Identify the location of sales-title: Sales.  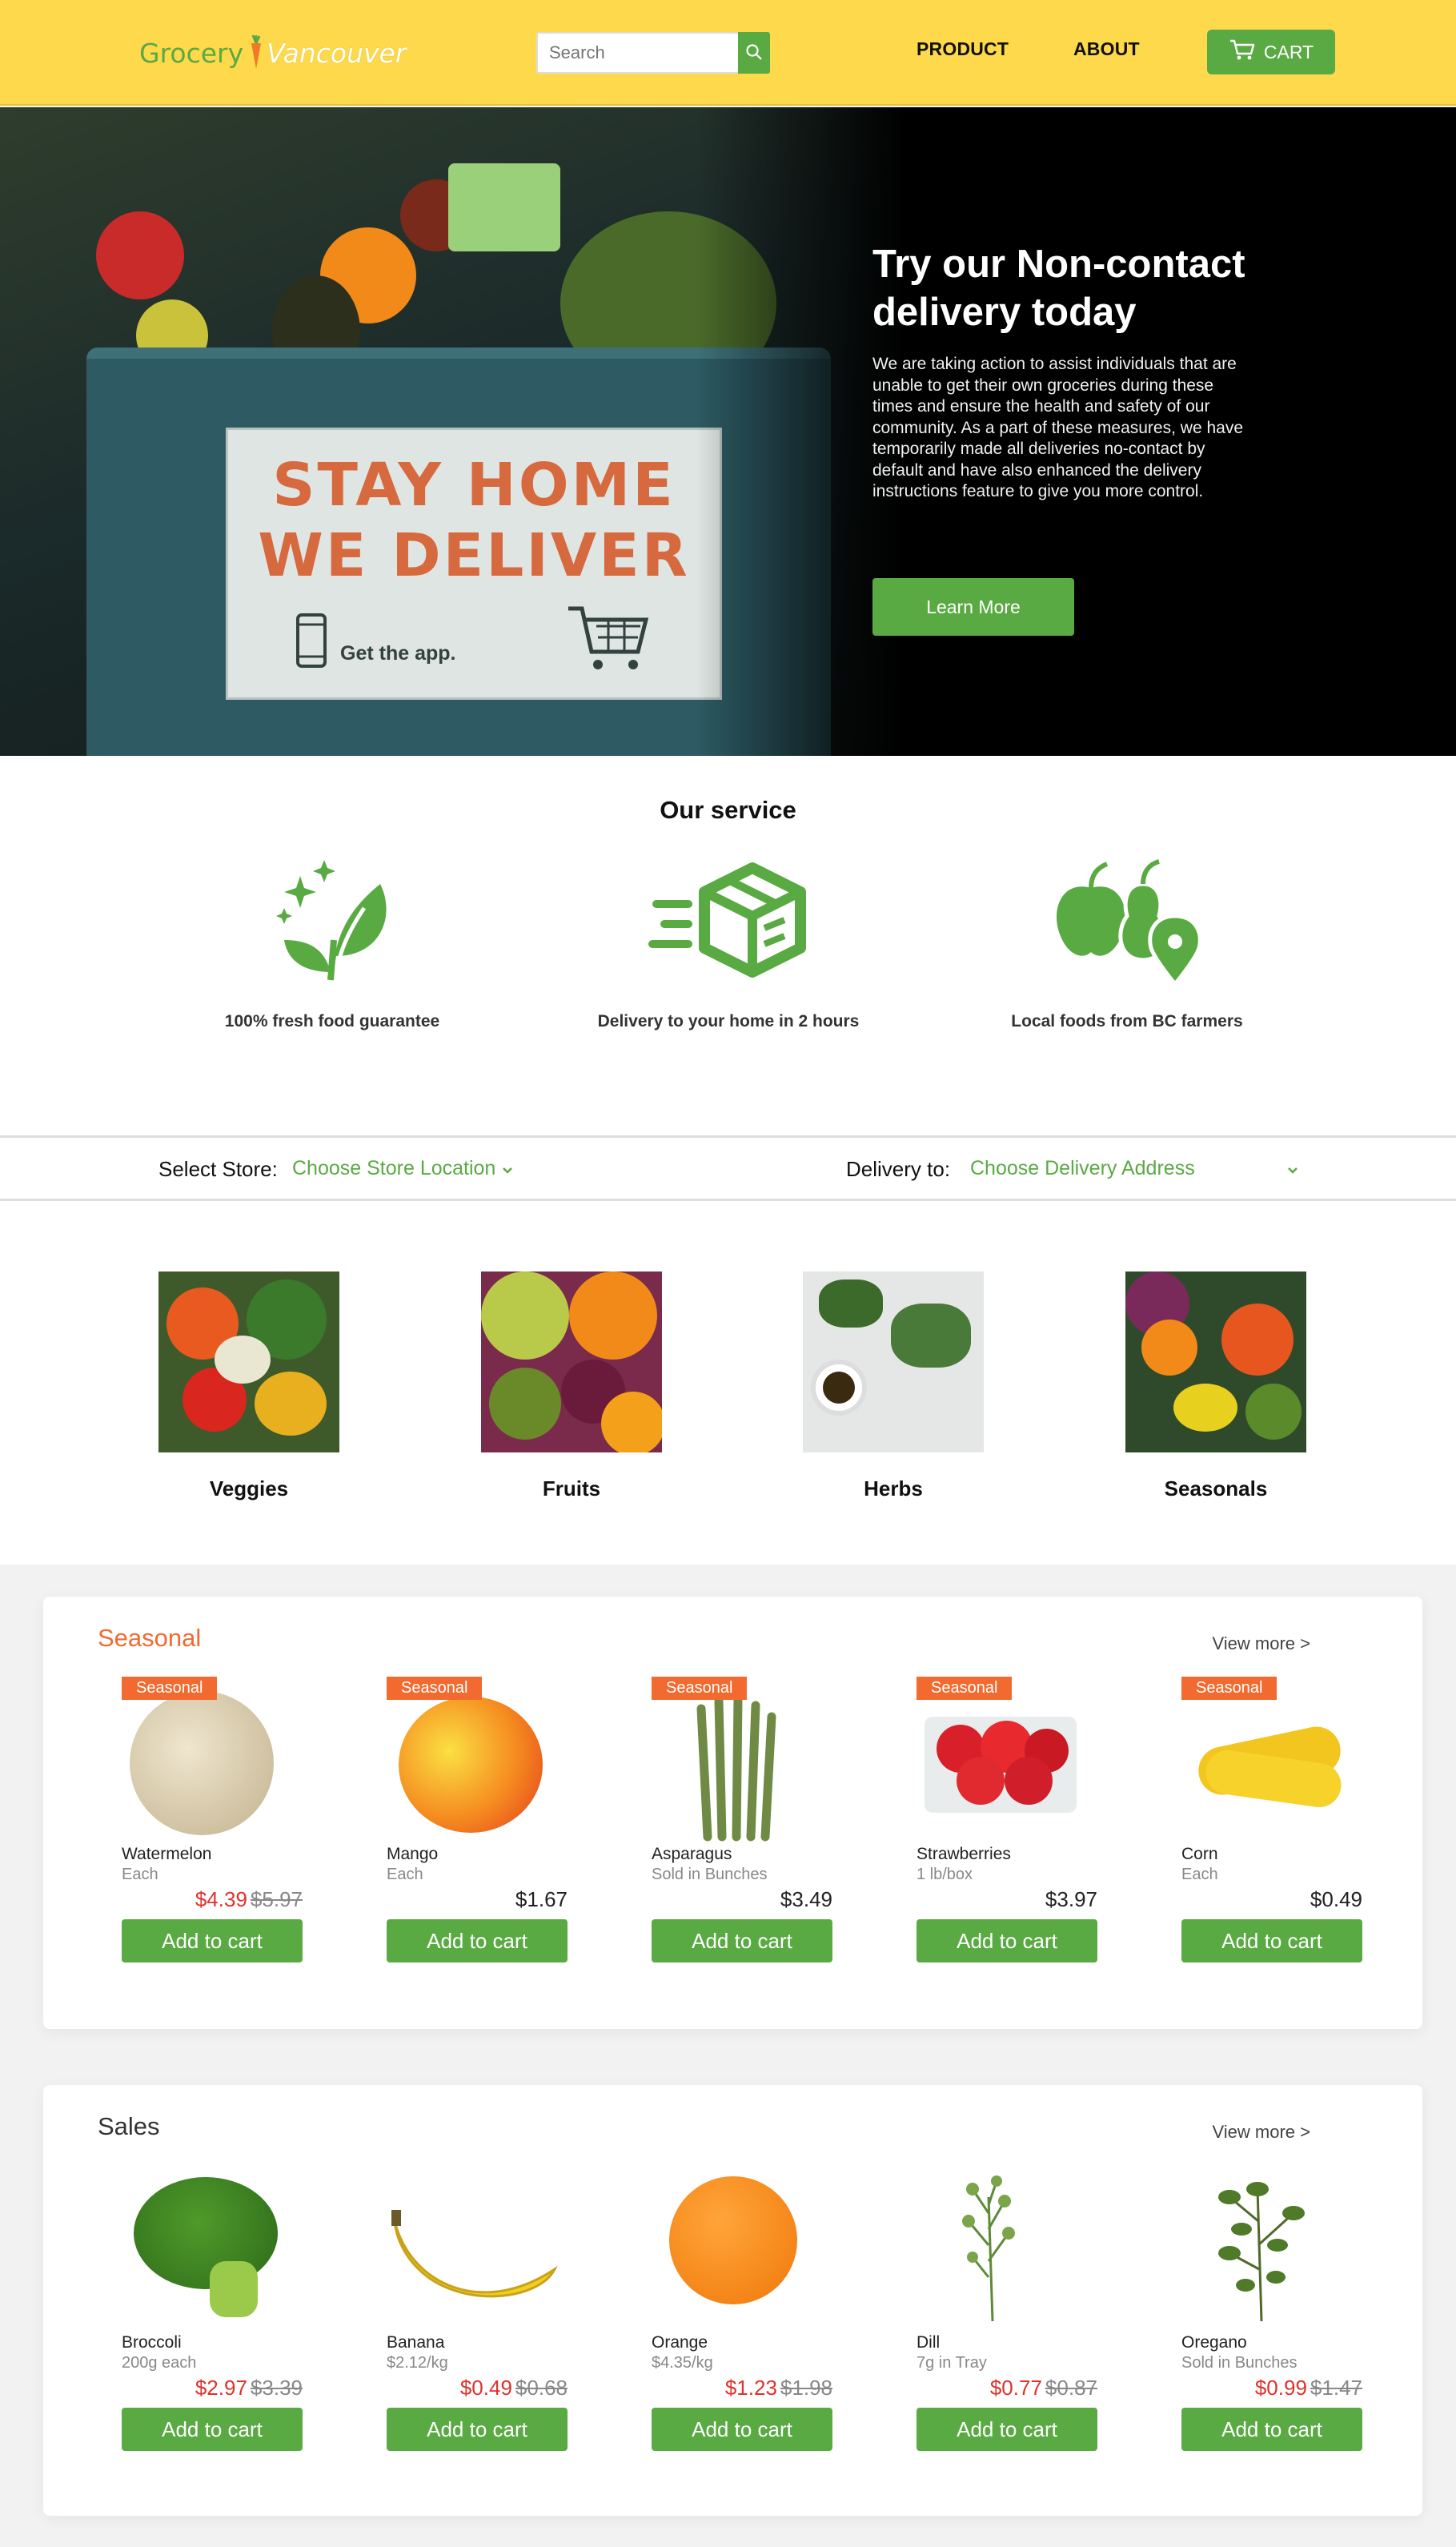
(129, 2126).